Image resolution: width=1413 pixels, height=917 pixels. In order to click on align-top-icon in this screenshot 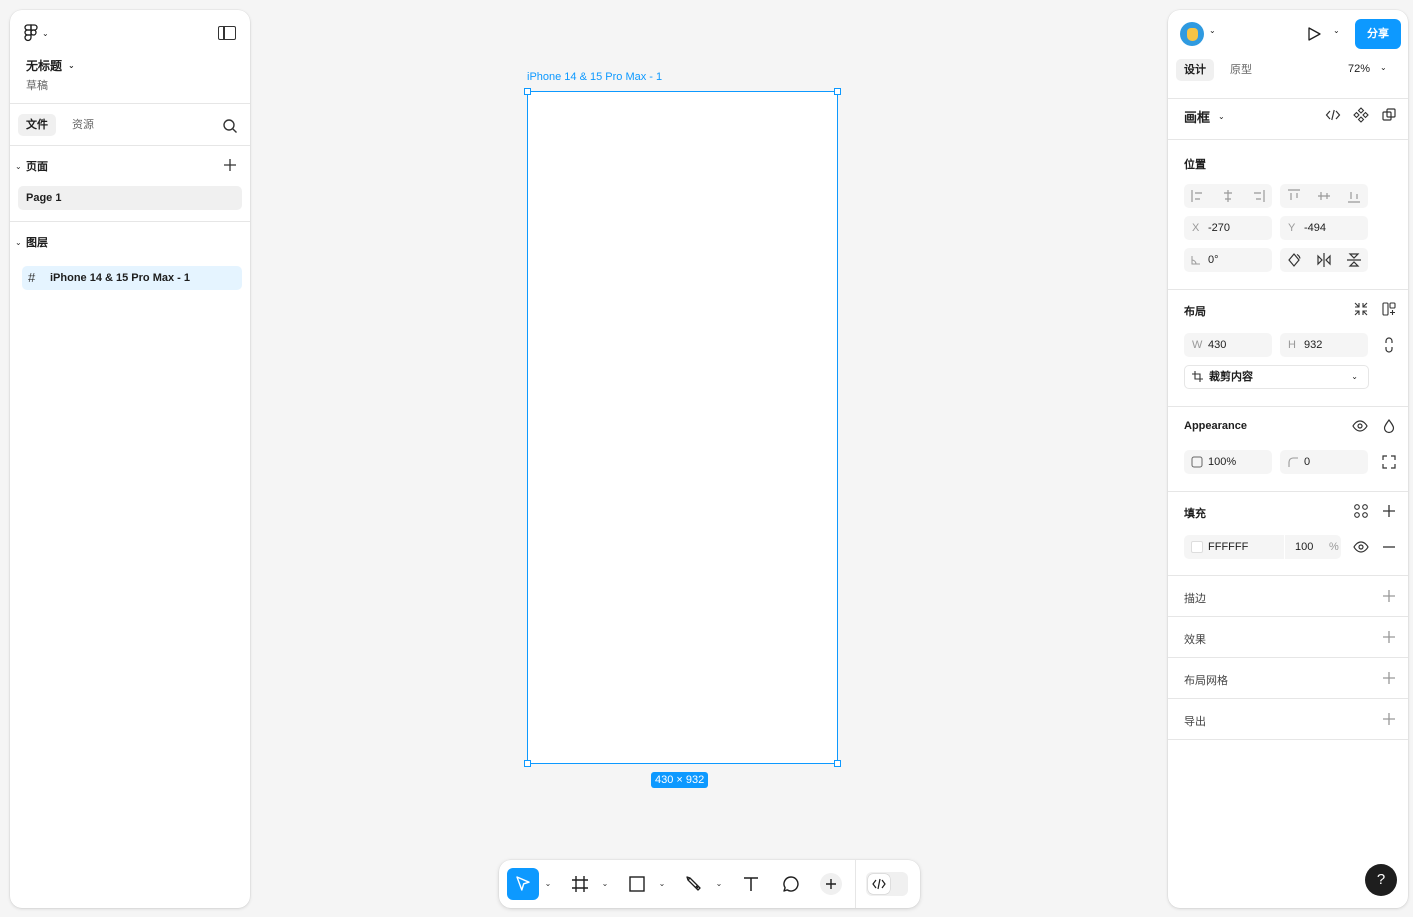, I will do `click(1294, 196)`.